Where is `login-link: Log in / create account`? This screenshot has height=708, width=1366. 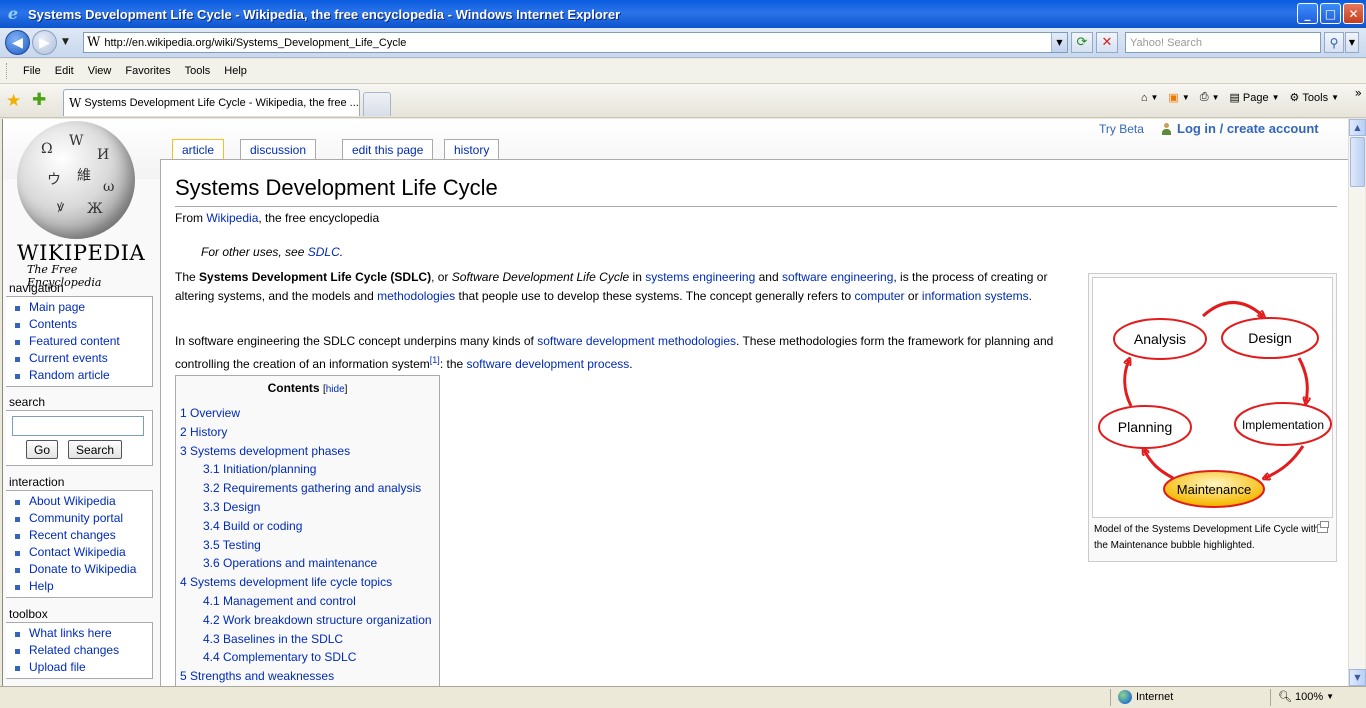
login-link: Log in / create account is located at coordinates (1240, 128).